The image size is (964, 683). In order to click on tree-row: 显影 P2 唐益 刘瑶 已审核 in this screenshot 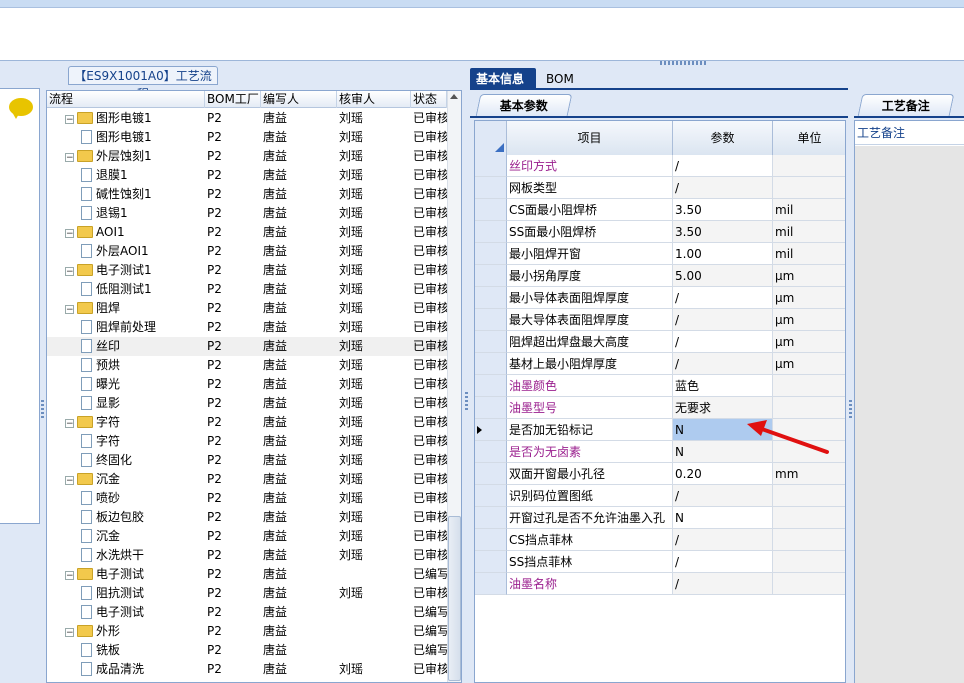, I will do `click(247, 403)`.